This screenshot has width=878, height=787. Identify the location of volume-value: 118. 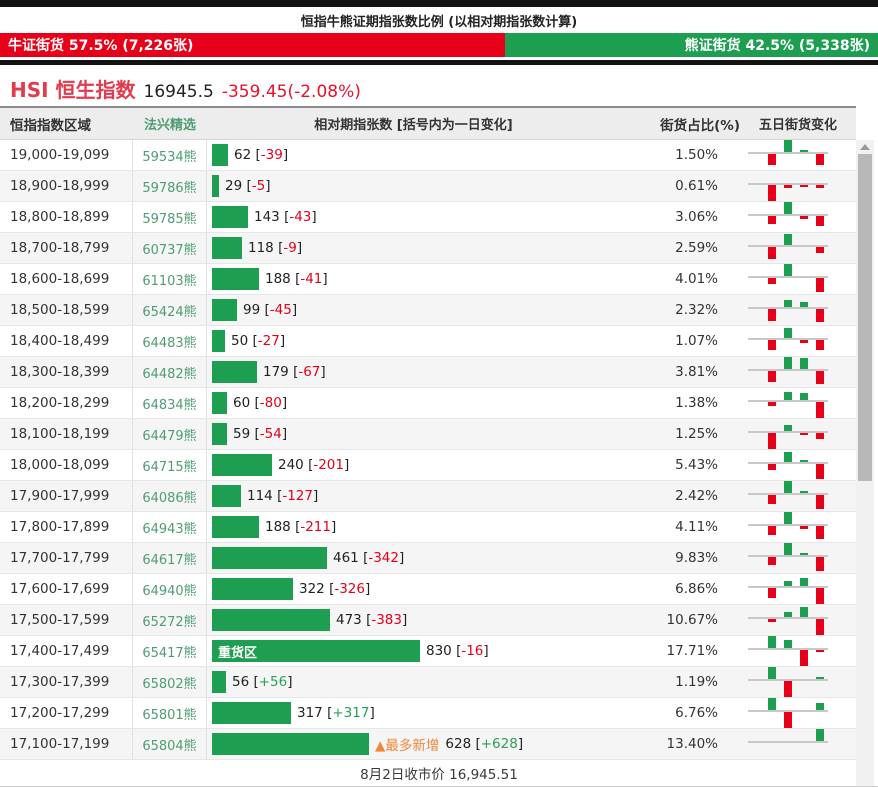
(261, 248).